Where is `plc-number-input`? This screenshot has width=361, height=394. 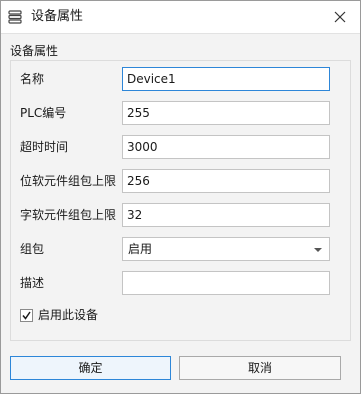
plc-number-input is located at coordinates (226, 113).